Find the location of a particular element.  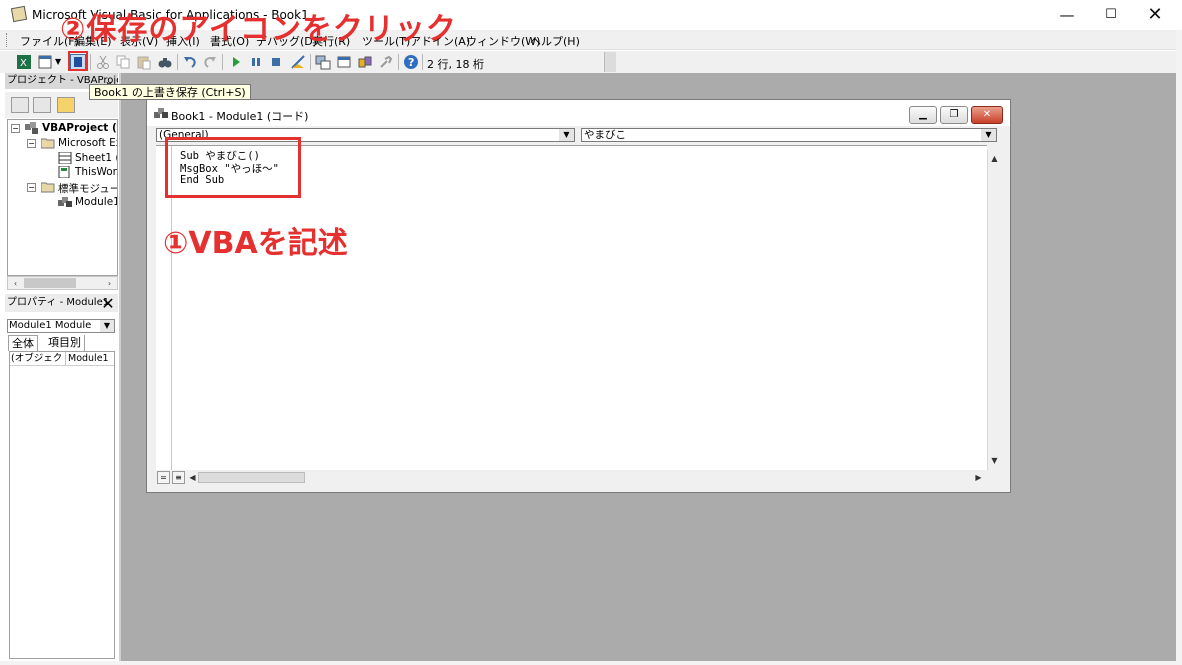

scroll-down-icon: ▼ is located at coordinates (994, 460).